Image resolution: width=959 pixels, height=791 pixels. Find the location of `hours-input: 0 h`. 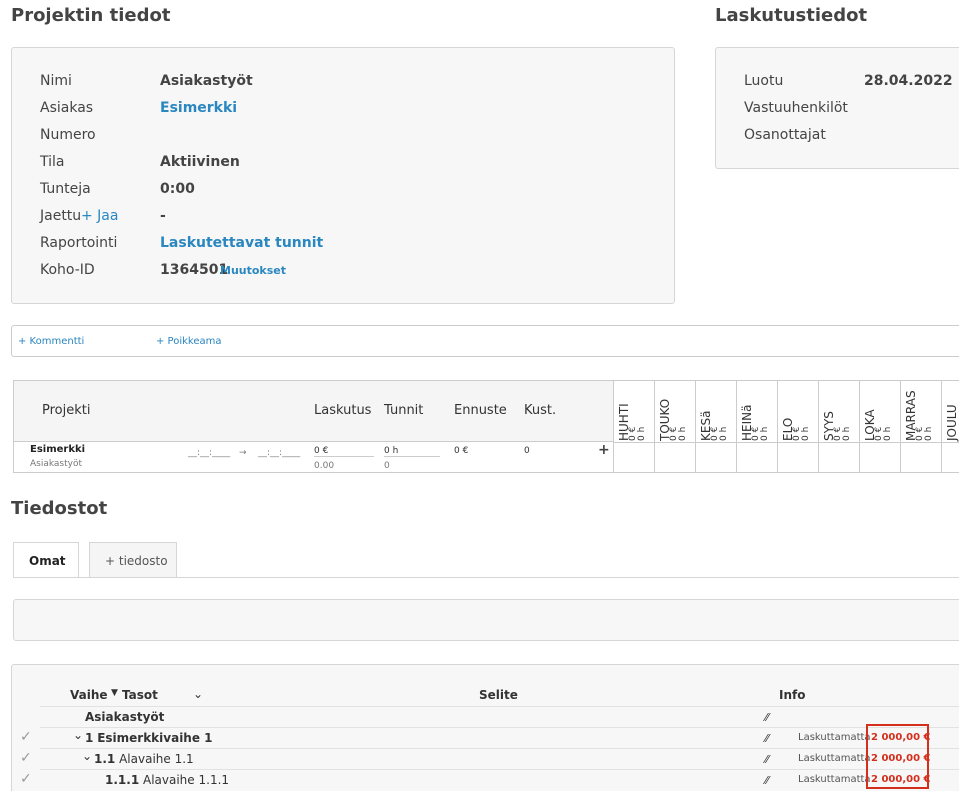

hours-input: 0 h is located at coordinates (412, 451).